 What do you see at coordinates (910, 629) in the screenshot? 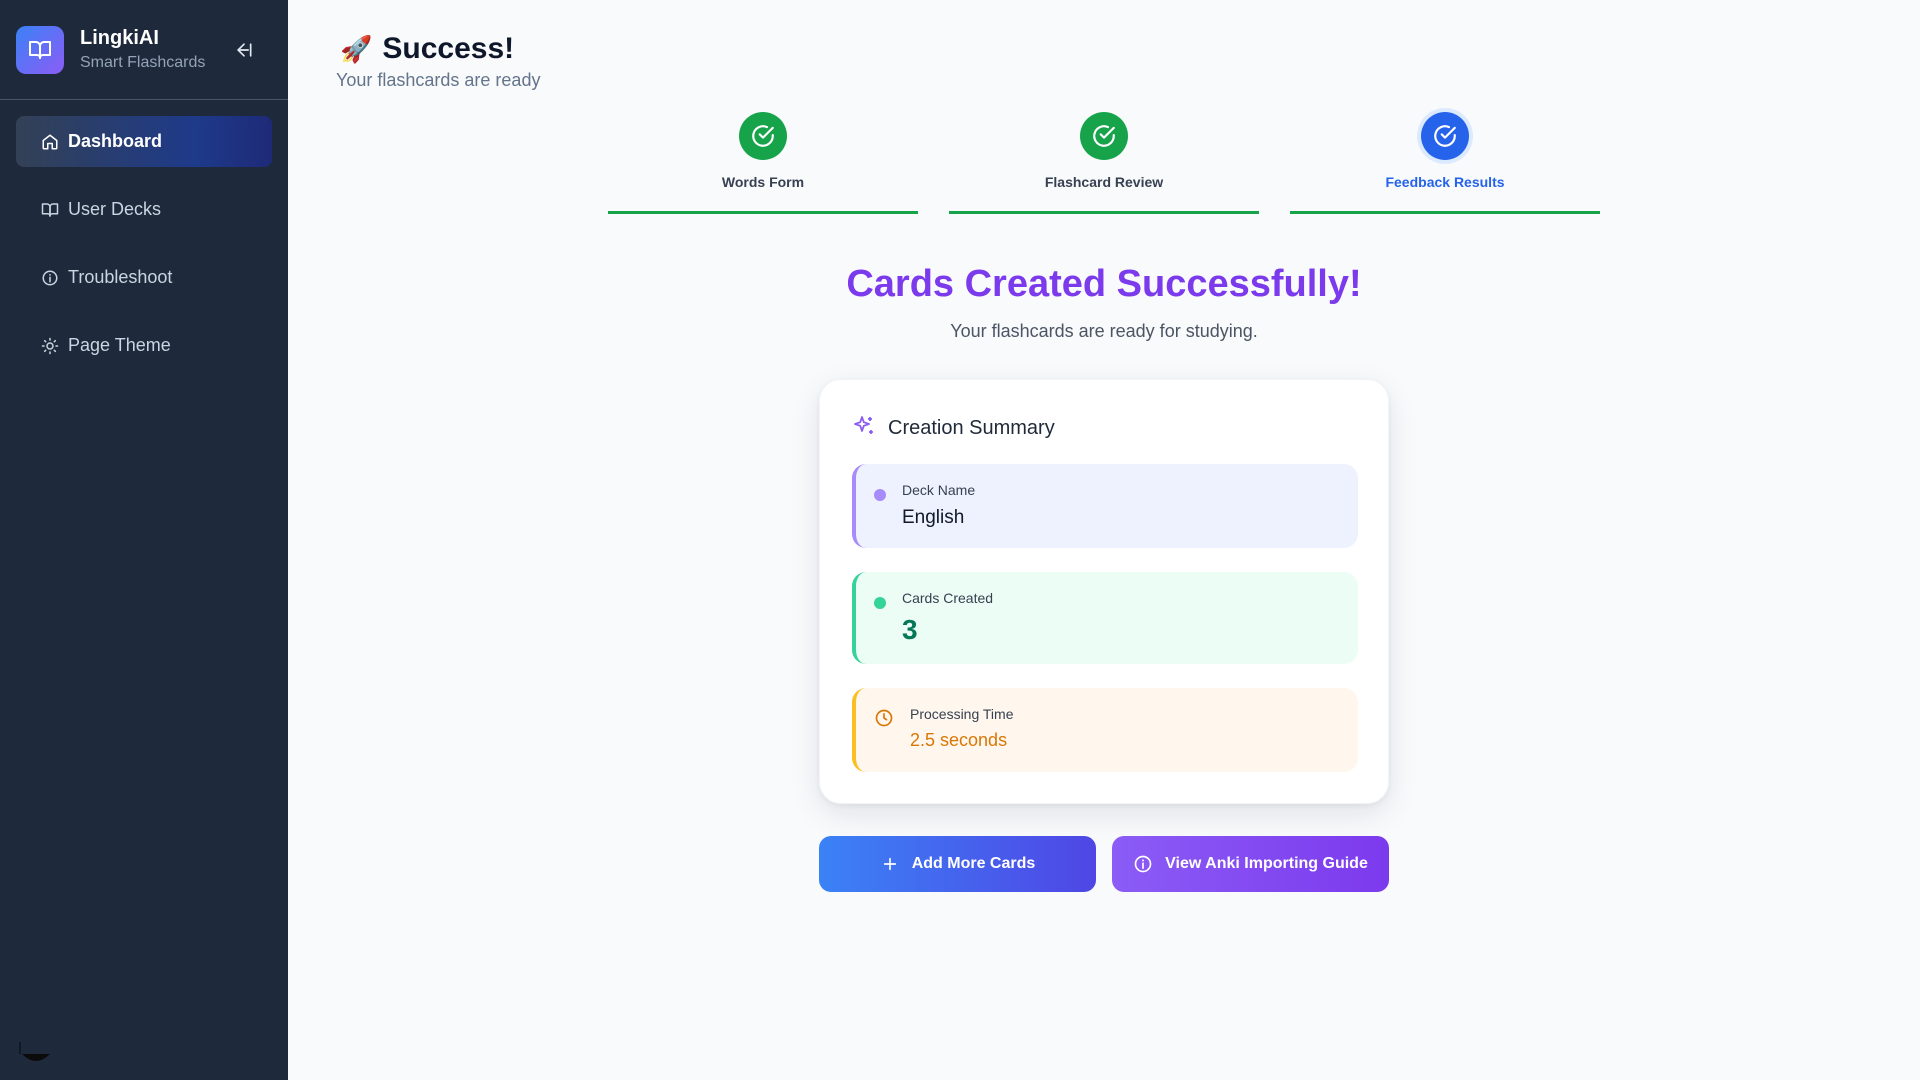
I see `cards-created-value: 3` at bounding box center [910, 629].